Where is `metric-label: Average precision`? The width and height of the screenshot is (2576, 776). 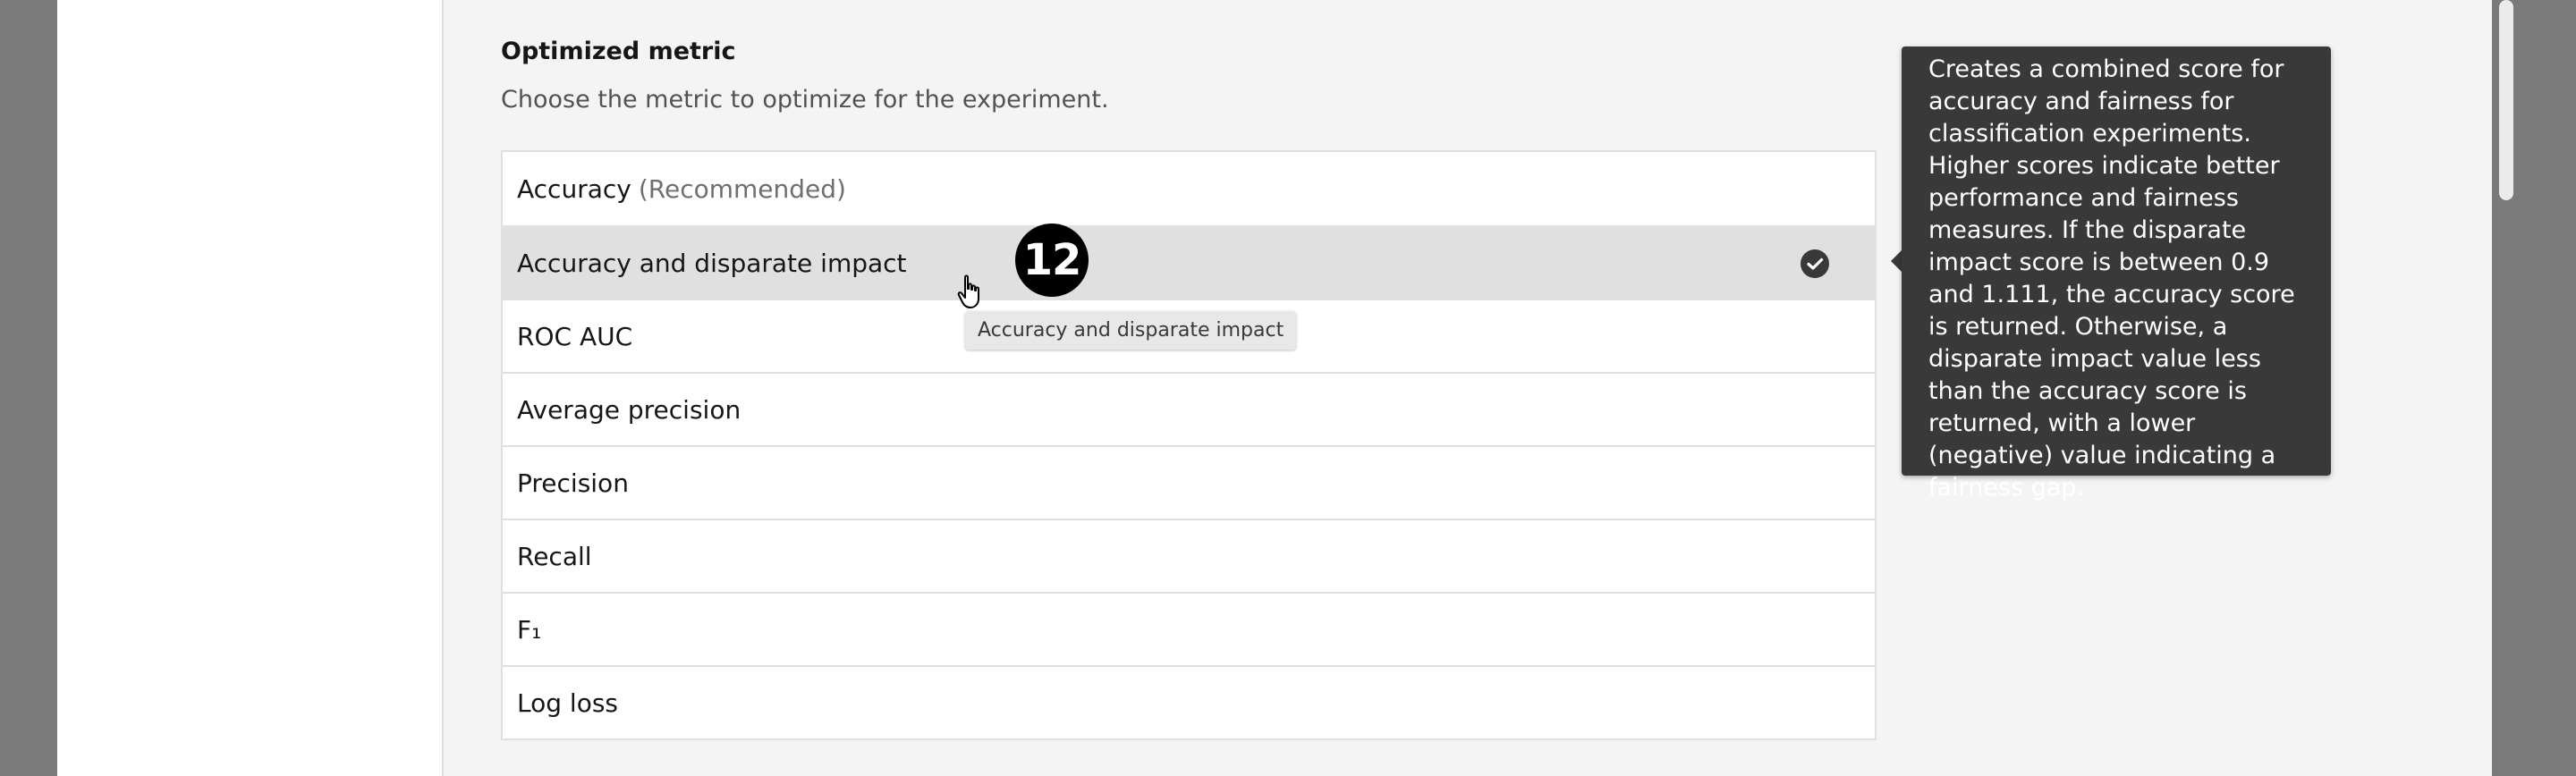
metric-label: Average precision is located at coordinates (629, 409).